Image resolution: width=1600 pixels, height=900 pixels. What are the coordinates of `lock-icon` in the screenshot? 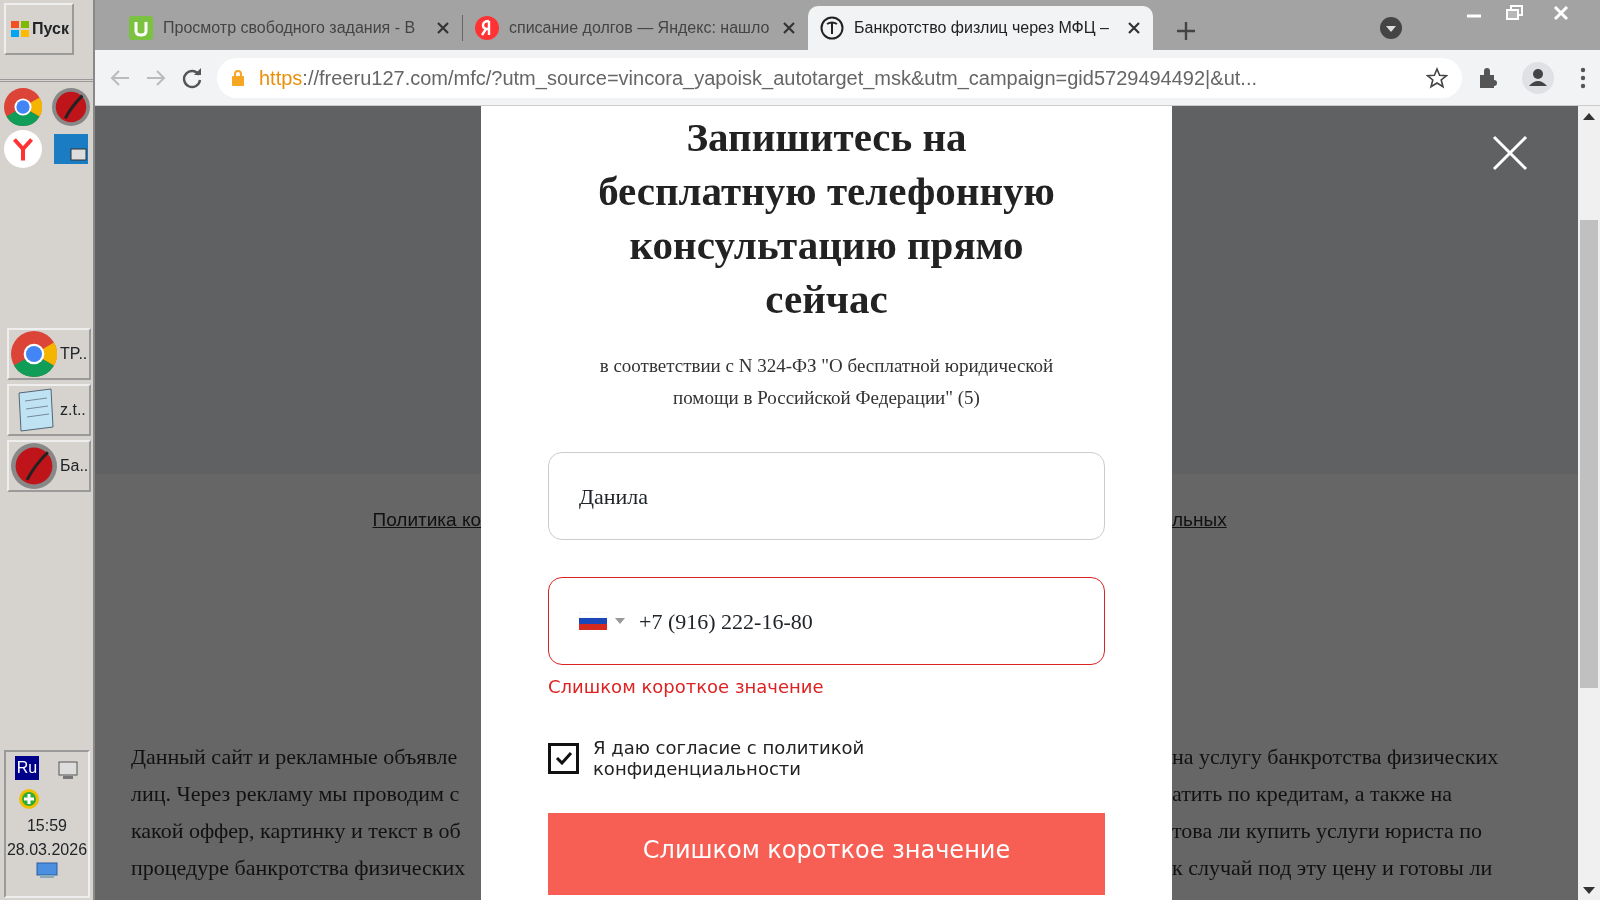 It's located at (238, 77).